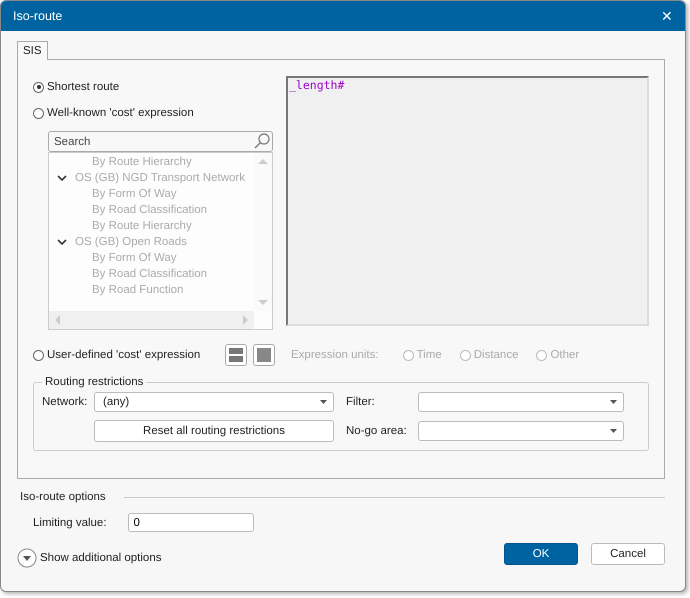  Describe the element at coordinates (496, 355) in the screenshot. I see `radio-label: Distance` at that location.